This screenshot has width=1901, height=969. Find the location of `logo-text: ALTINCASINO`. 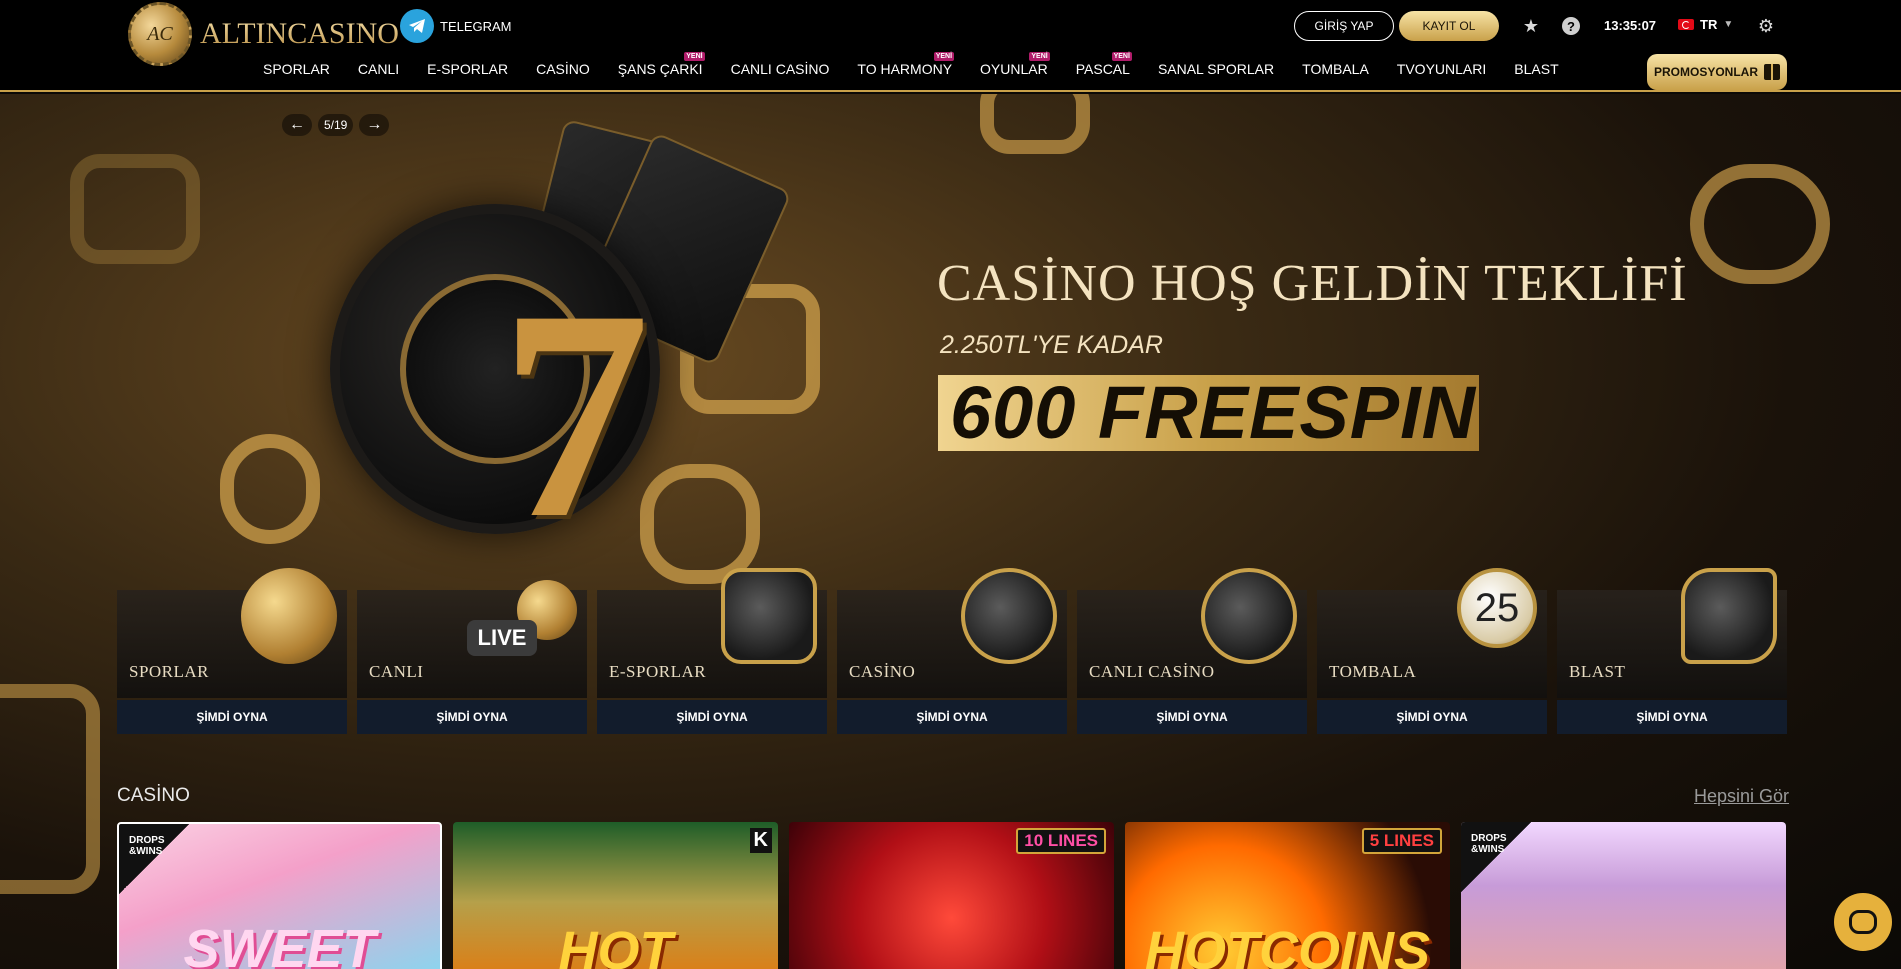

logo-text: ALTINCASINO is located at coordinates (299, 33).